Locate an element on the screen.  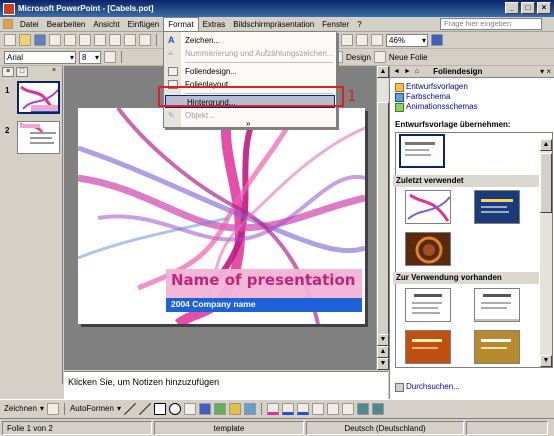
close-task-pane-icon: ▾ × is located at coordinates (545, 71).